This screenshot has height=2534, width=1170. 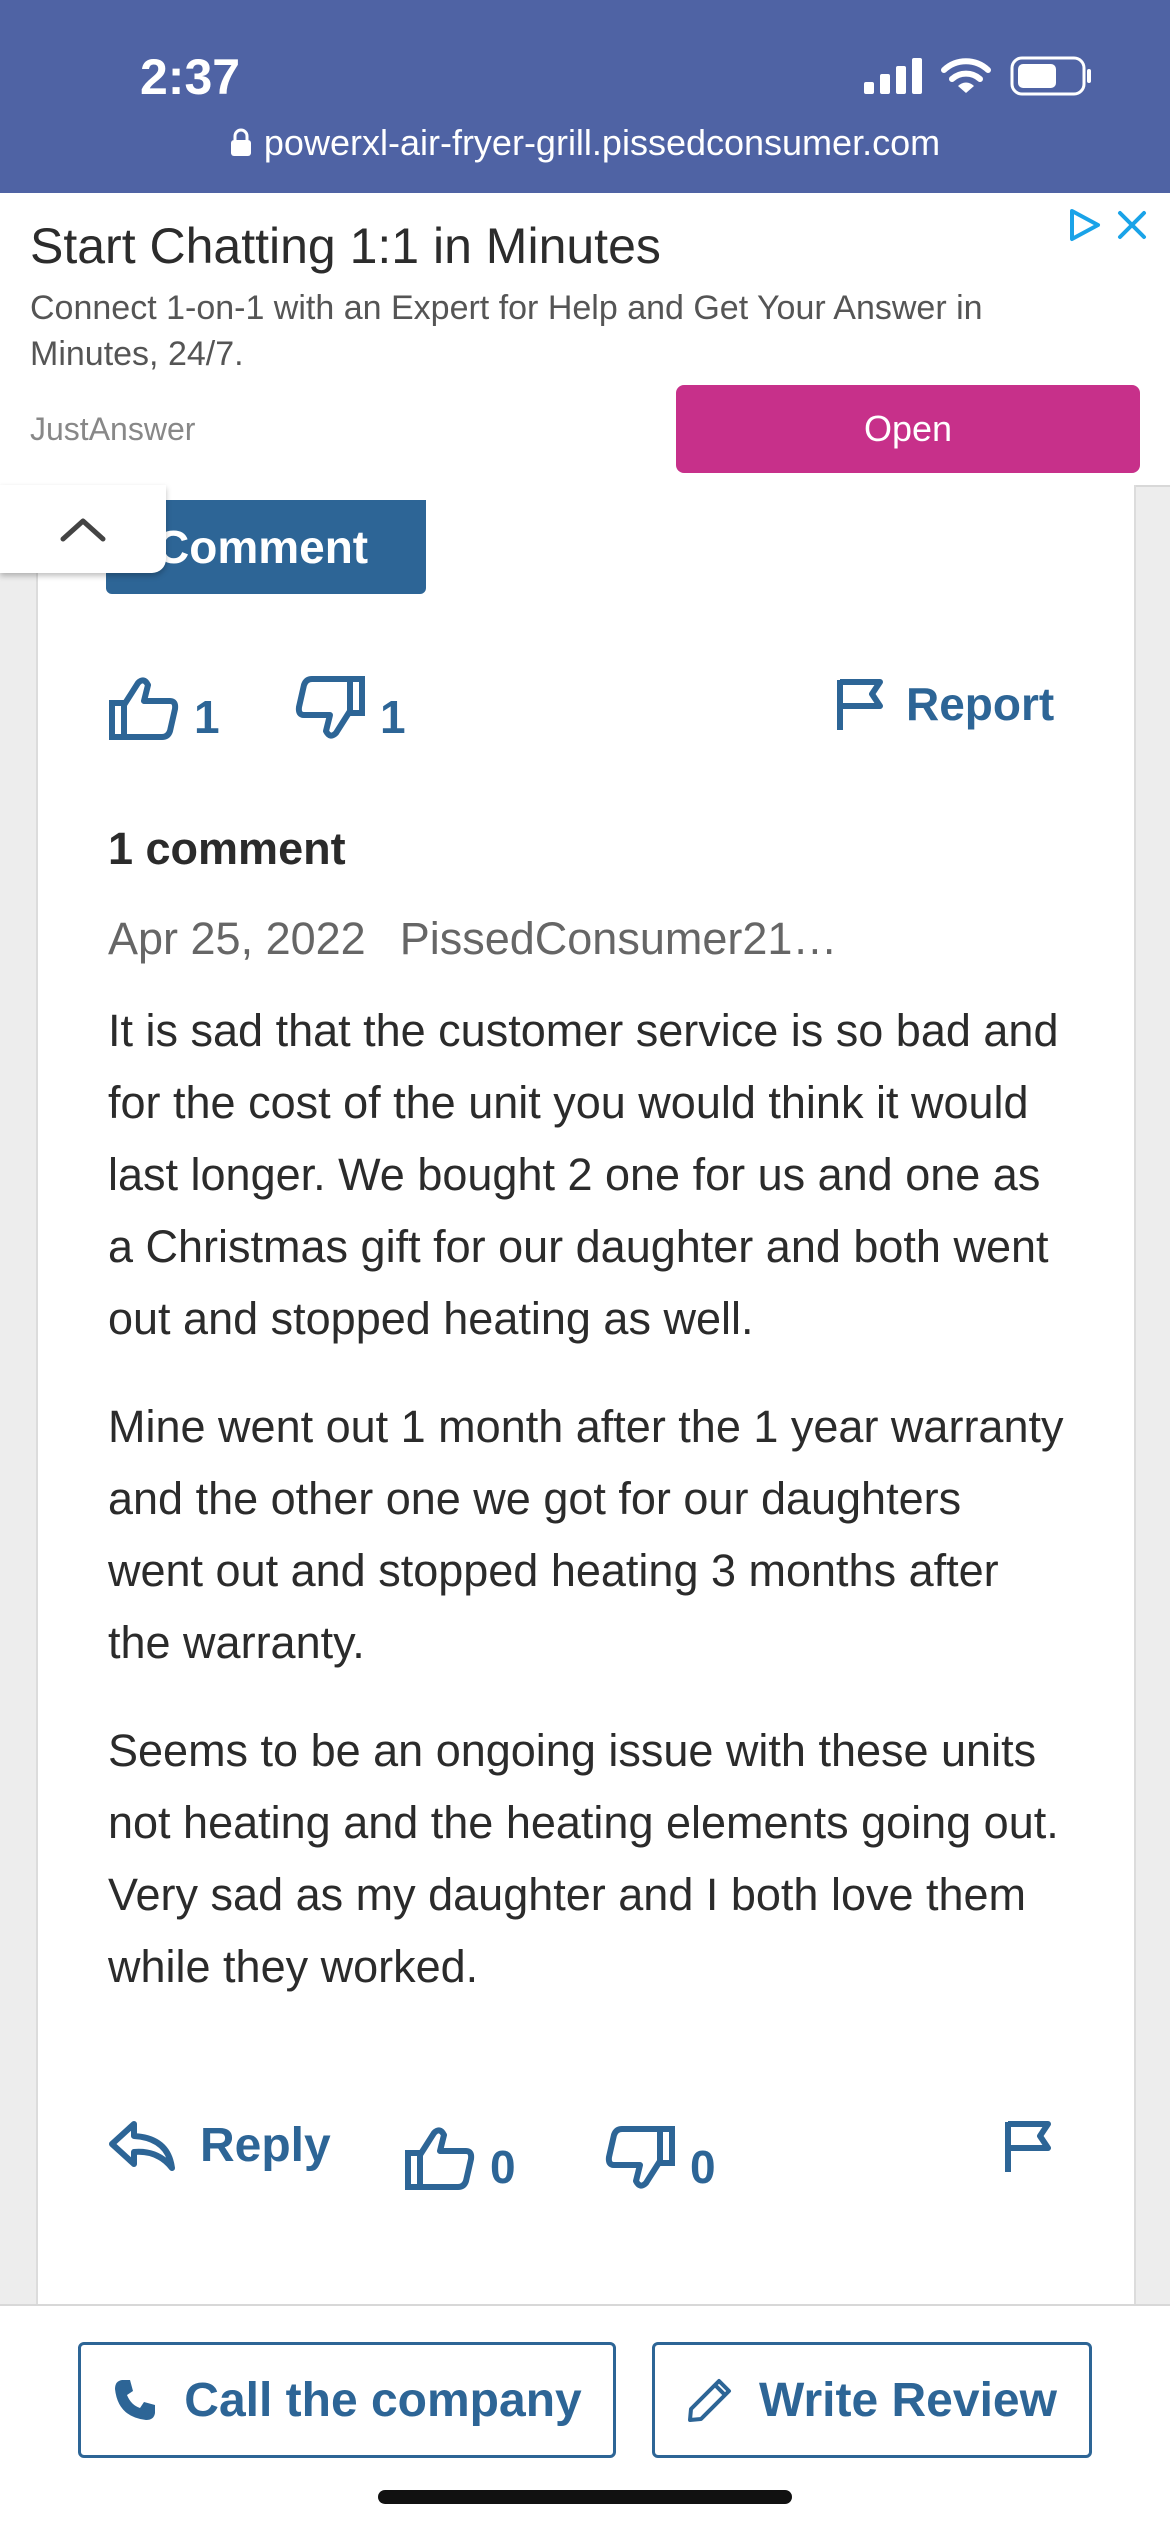 I want to click on comment-date: Apr 25, 2022, so click(x=237, y=938).